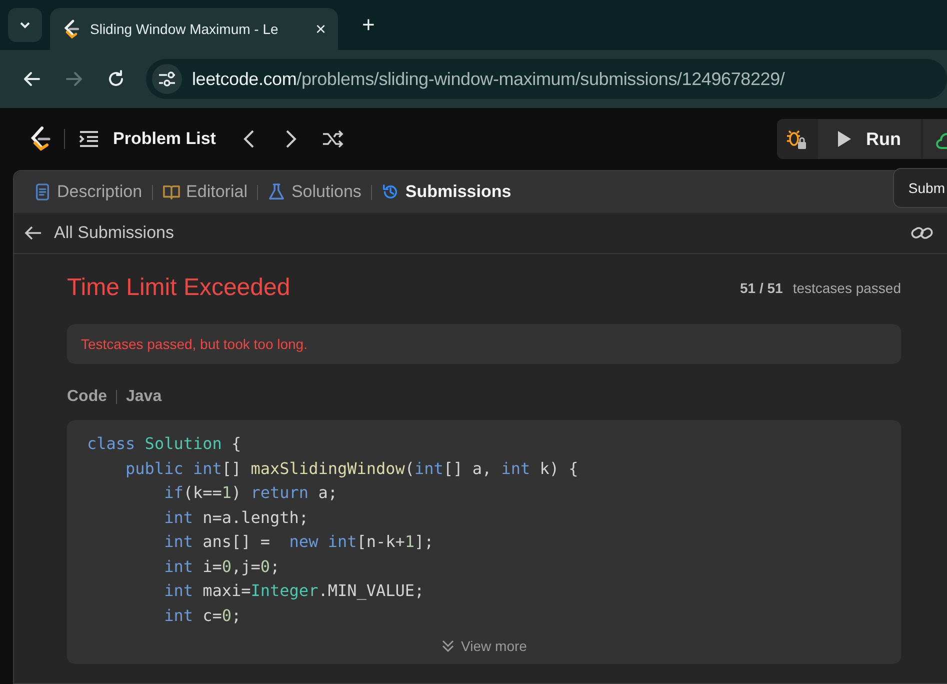 The image size is (947, 684). Describe the element at coordinates (447, 192) in the screenshot. I see `panel-tab: Submissions` at that location.